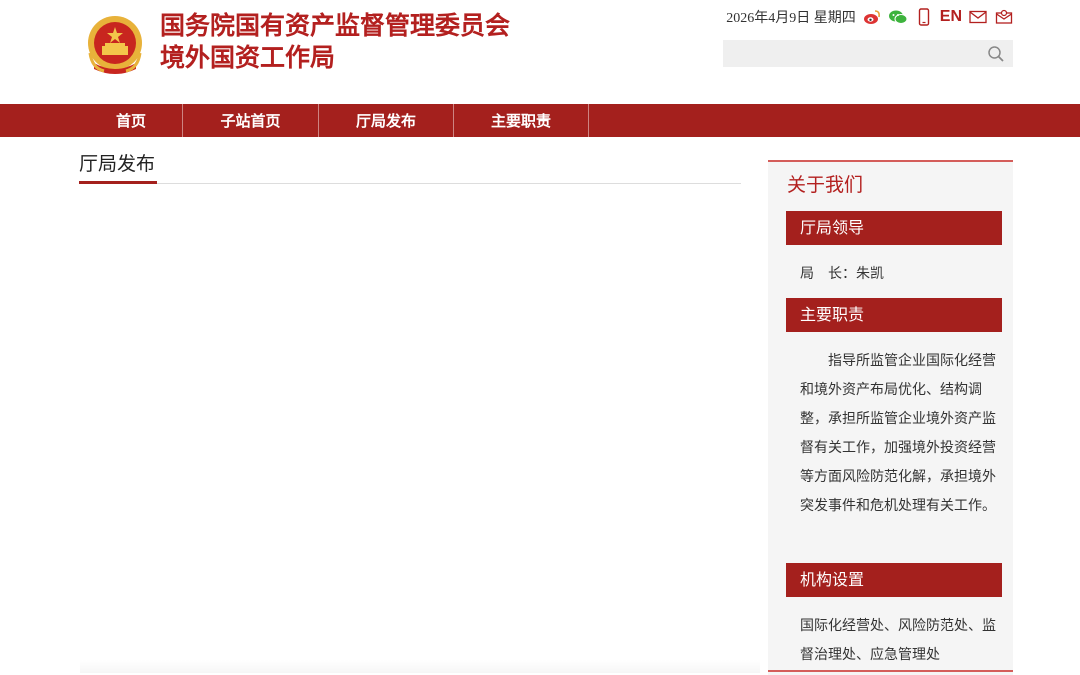  I want to click on english-link: EN, so click(951, 17).